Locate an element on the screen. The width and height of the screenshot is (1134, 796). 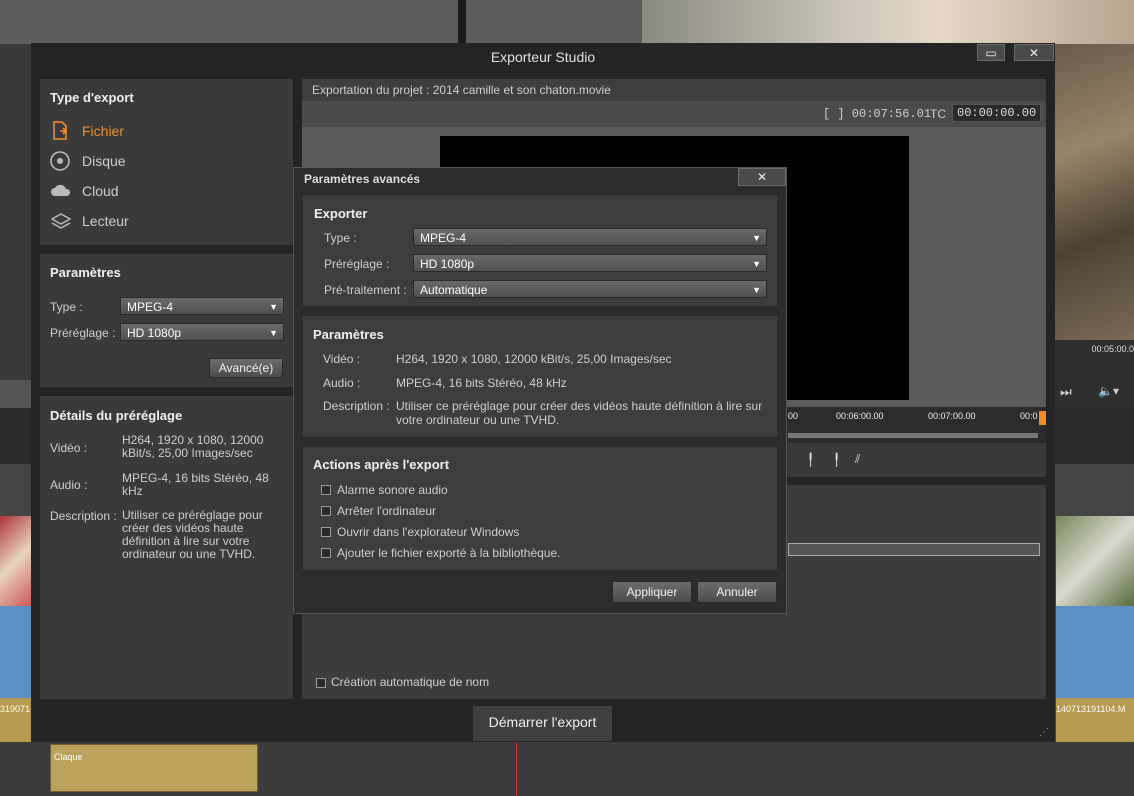
dialog-type-value: MPEG-4 is located at coordinates (443, 238).